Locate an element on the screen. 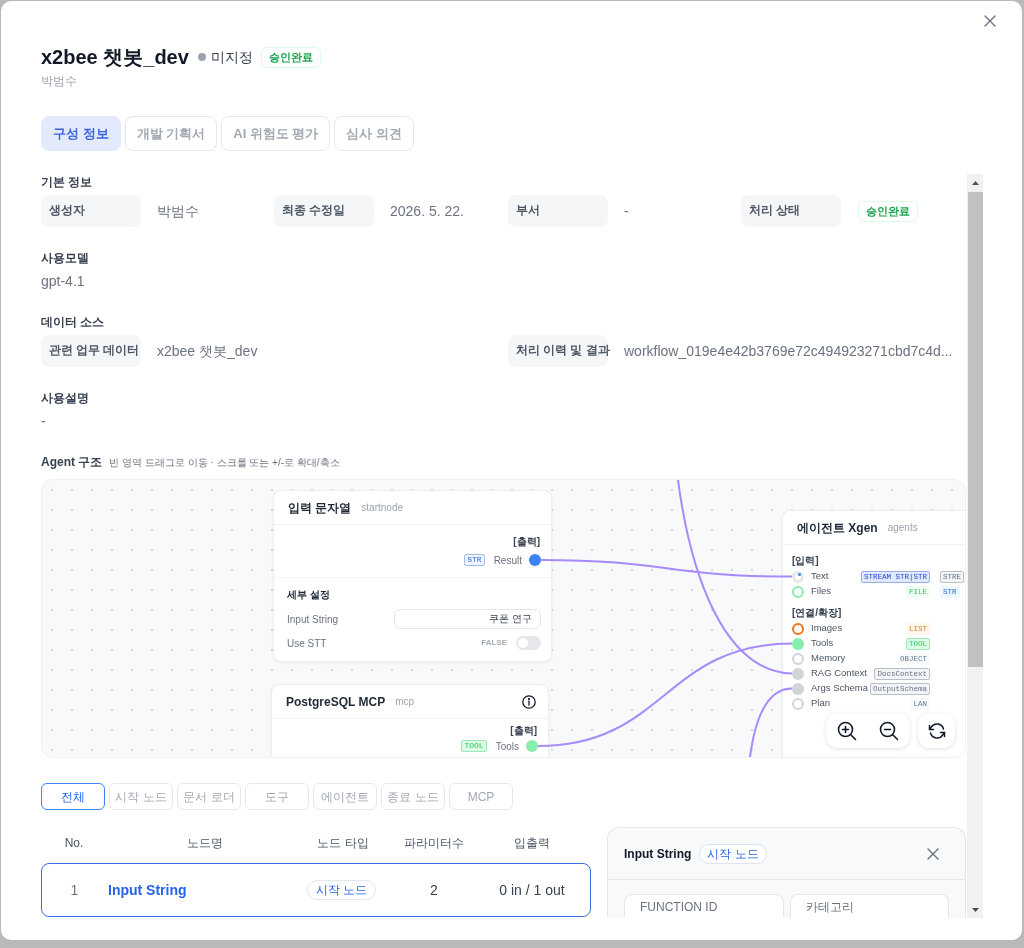 Image resolution: width=1024 pixels, height=948 pixels. node-card: PostgreSQL MCP mcp [출력] TOOL Tools is located at coordinates (410, 720).